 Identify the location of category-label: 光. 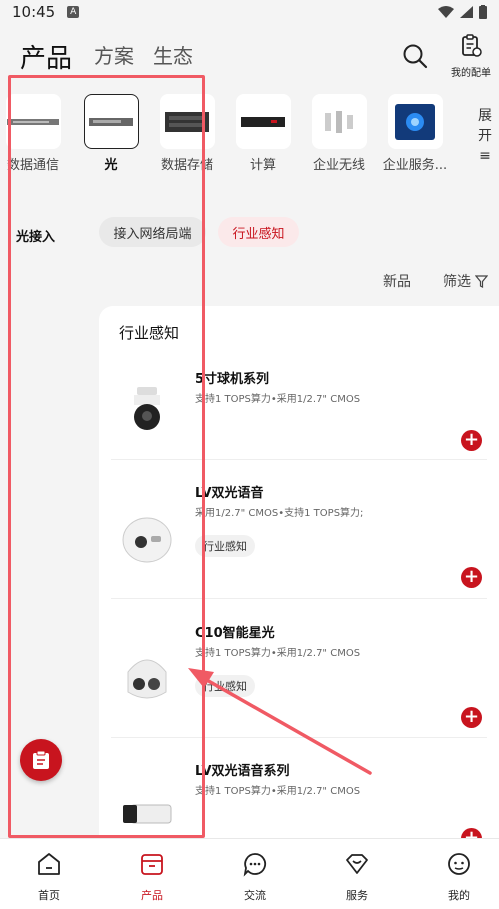
(111, 165).